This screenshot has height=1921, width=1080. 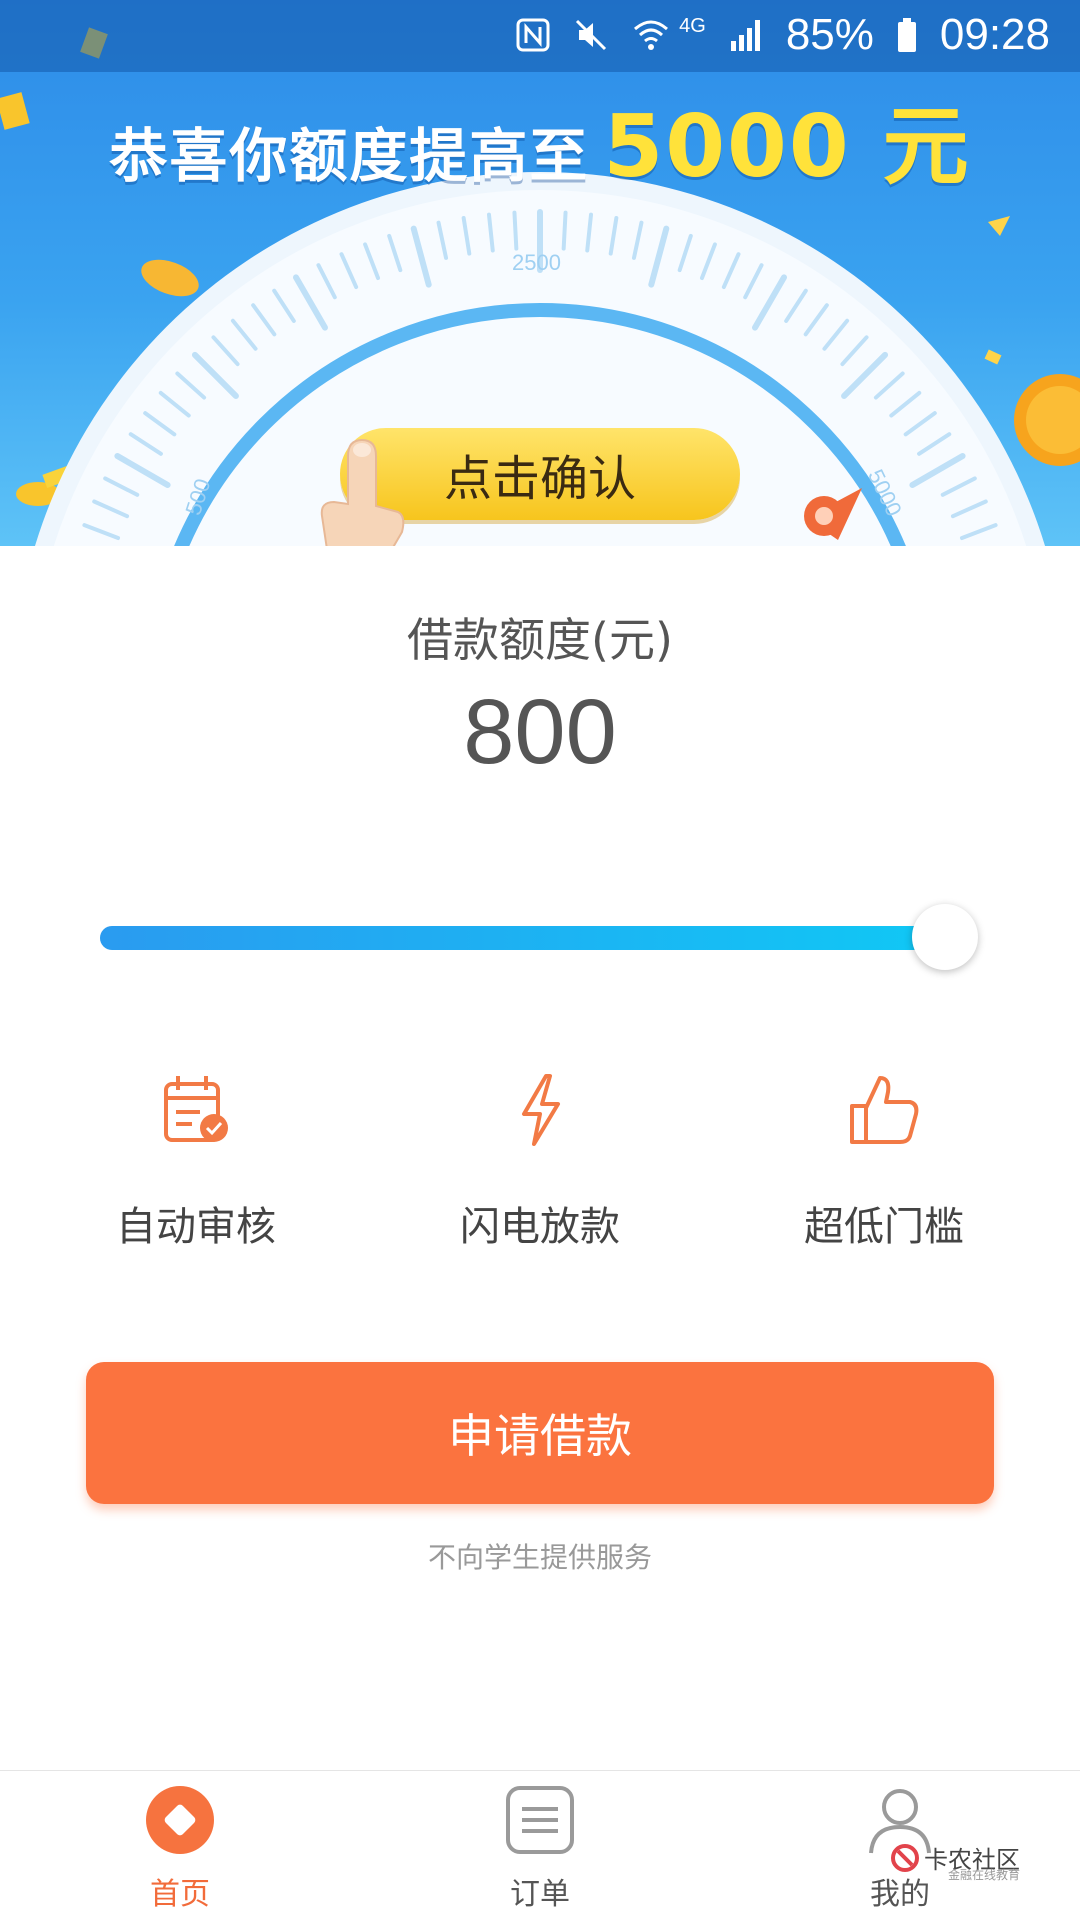 I want to click on disclaimer-note: 不向学生提供服务, so click(x=539, y=1557).